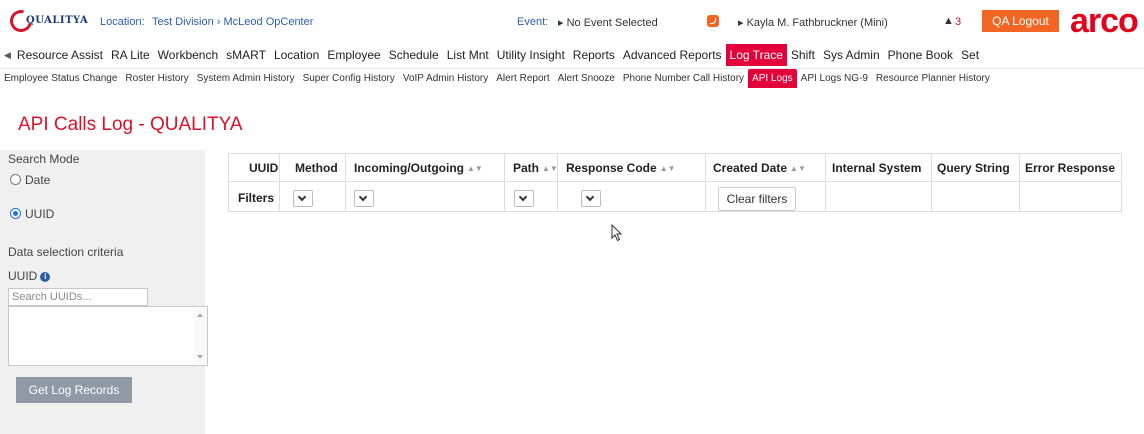  I want to click on col-created-date-label: Created Date, so click(750, 168).